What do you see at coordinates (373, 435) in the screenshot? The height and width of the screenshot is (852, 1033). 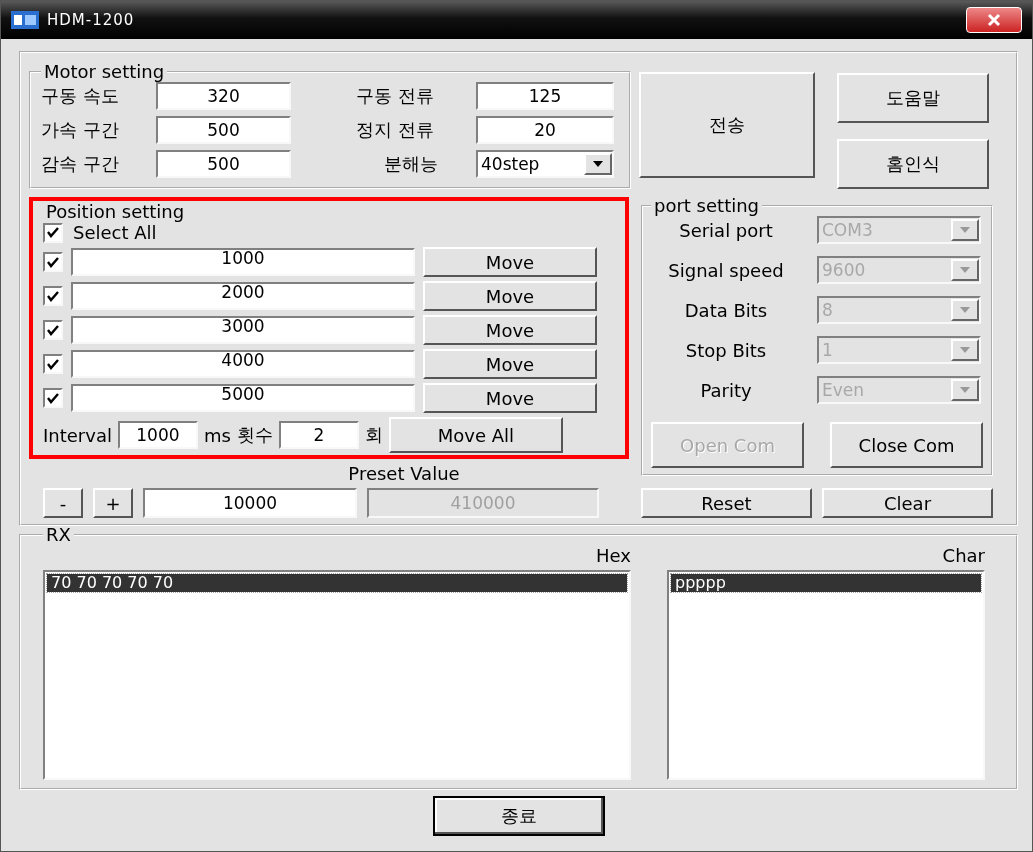 I see `unit-label: 회` at bounding box center [373, 435].